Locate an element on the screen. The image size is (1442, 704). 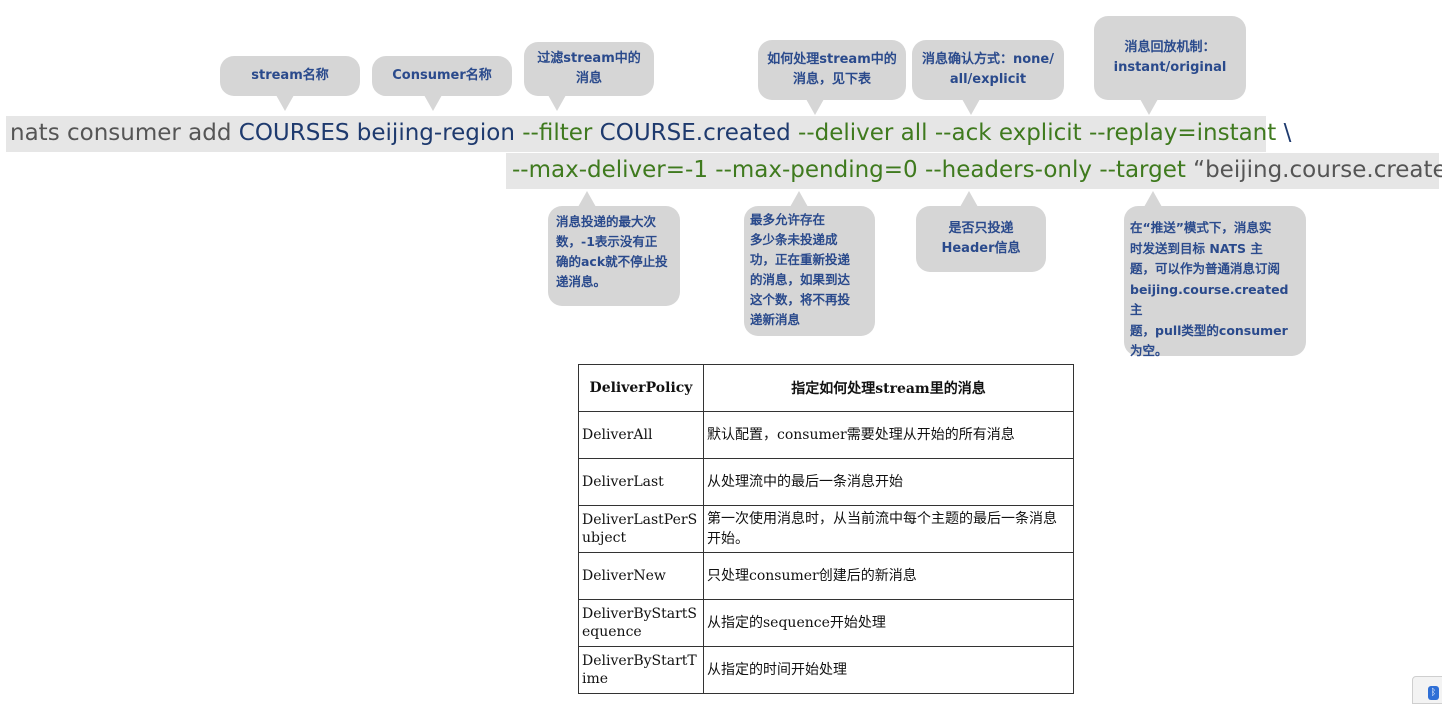
table-row: DeliverByStartTime 从指定的时间开始处理 is located at coordinates (826, 670).